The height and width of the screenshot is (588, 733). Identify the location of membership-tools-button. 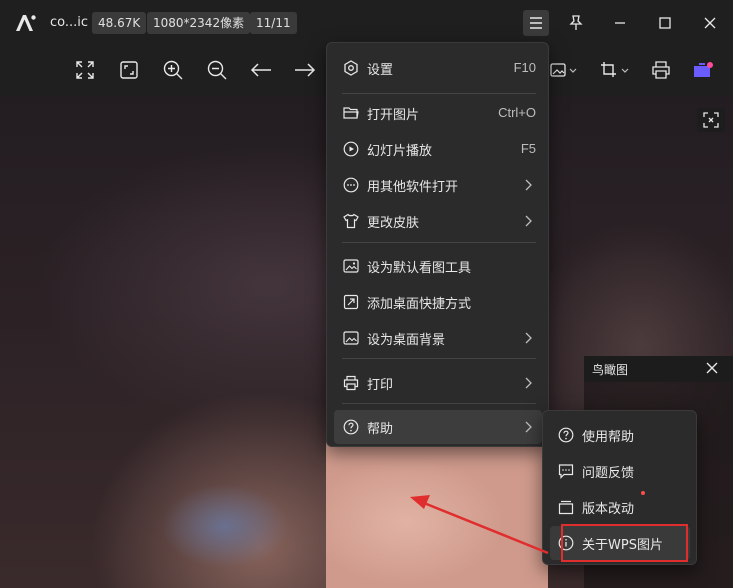
(703, 70).